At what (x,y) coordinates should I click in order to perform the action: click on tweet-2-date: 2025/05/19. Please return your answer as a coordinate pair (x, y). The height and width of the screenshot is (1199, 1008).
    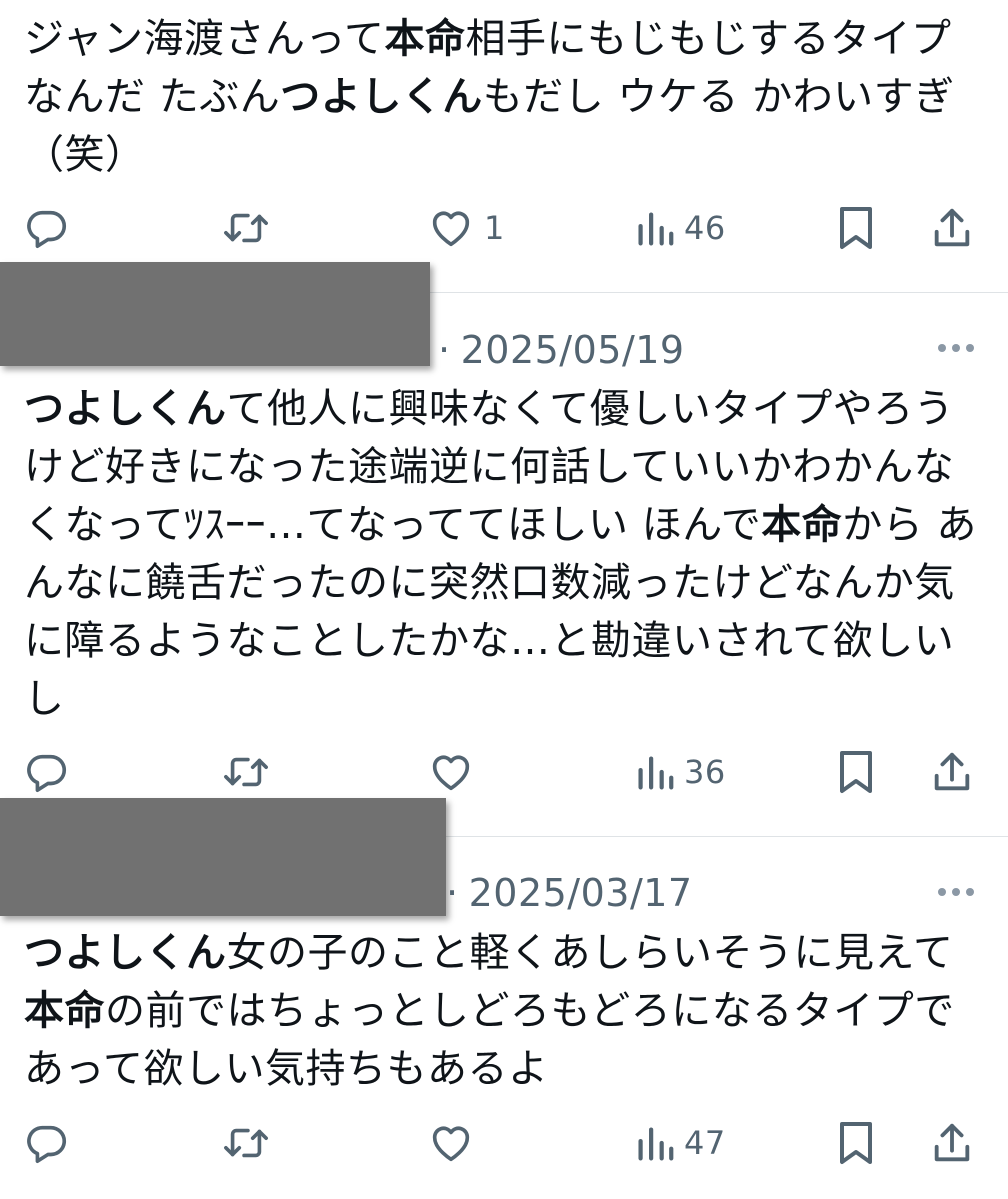
    Looking at the image, I should click on (573, 350).